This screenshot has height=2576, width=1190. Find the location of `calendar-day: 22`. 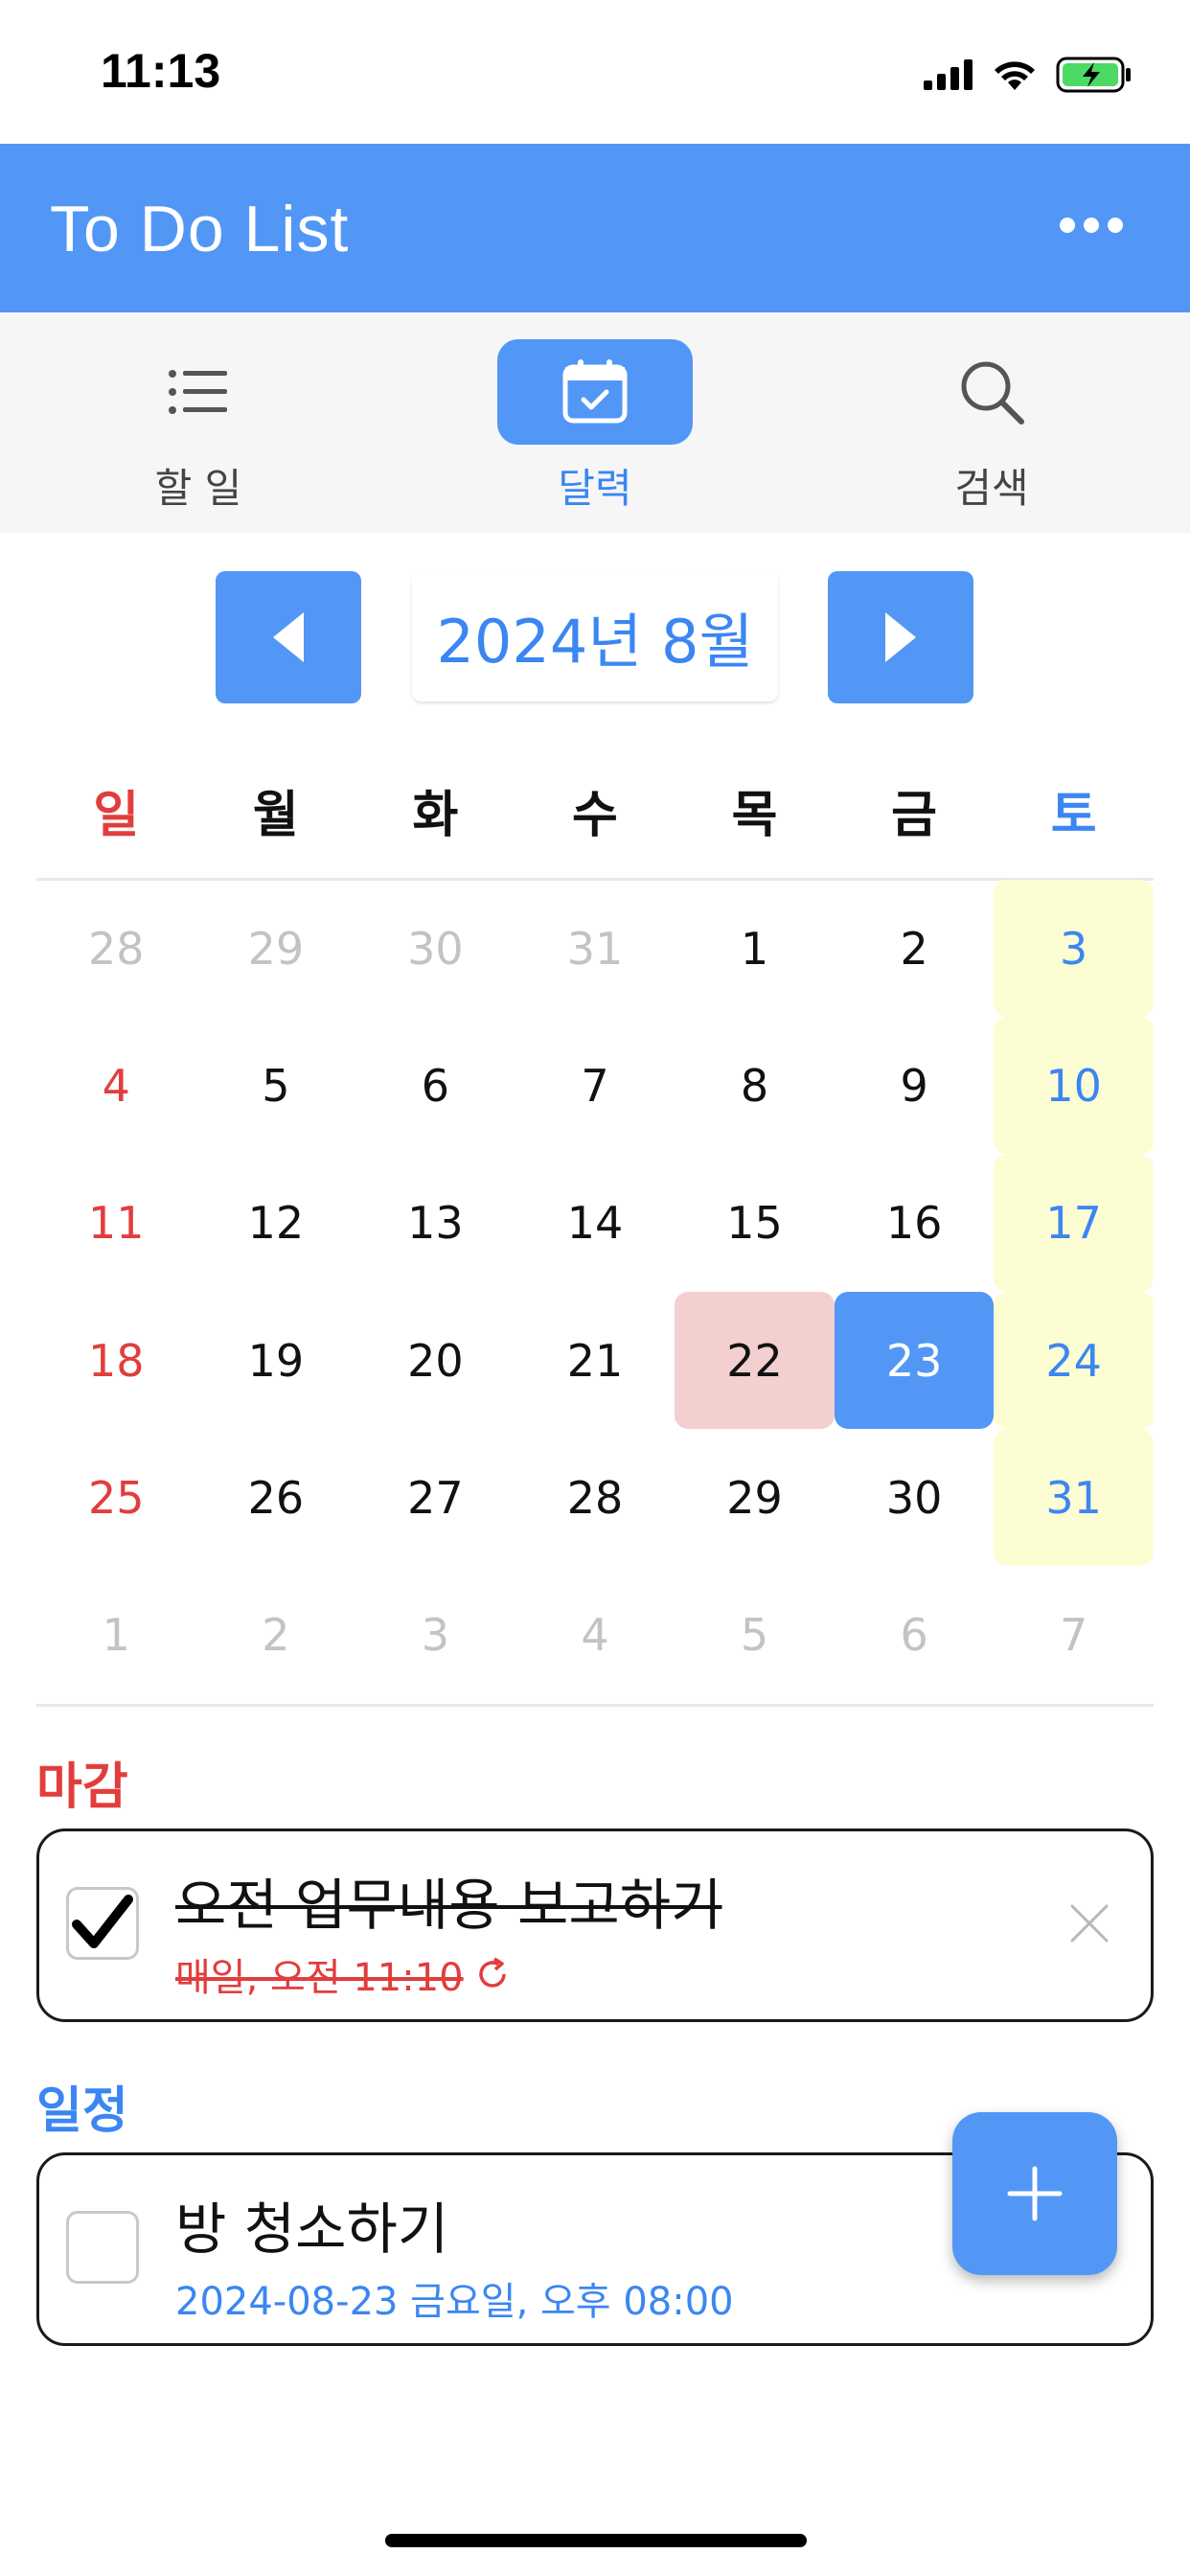

calendar-day: 22 is located at coordinates (755, 1360).